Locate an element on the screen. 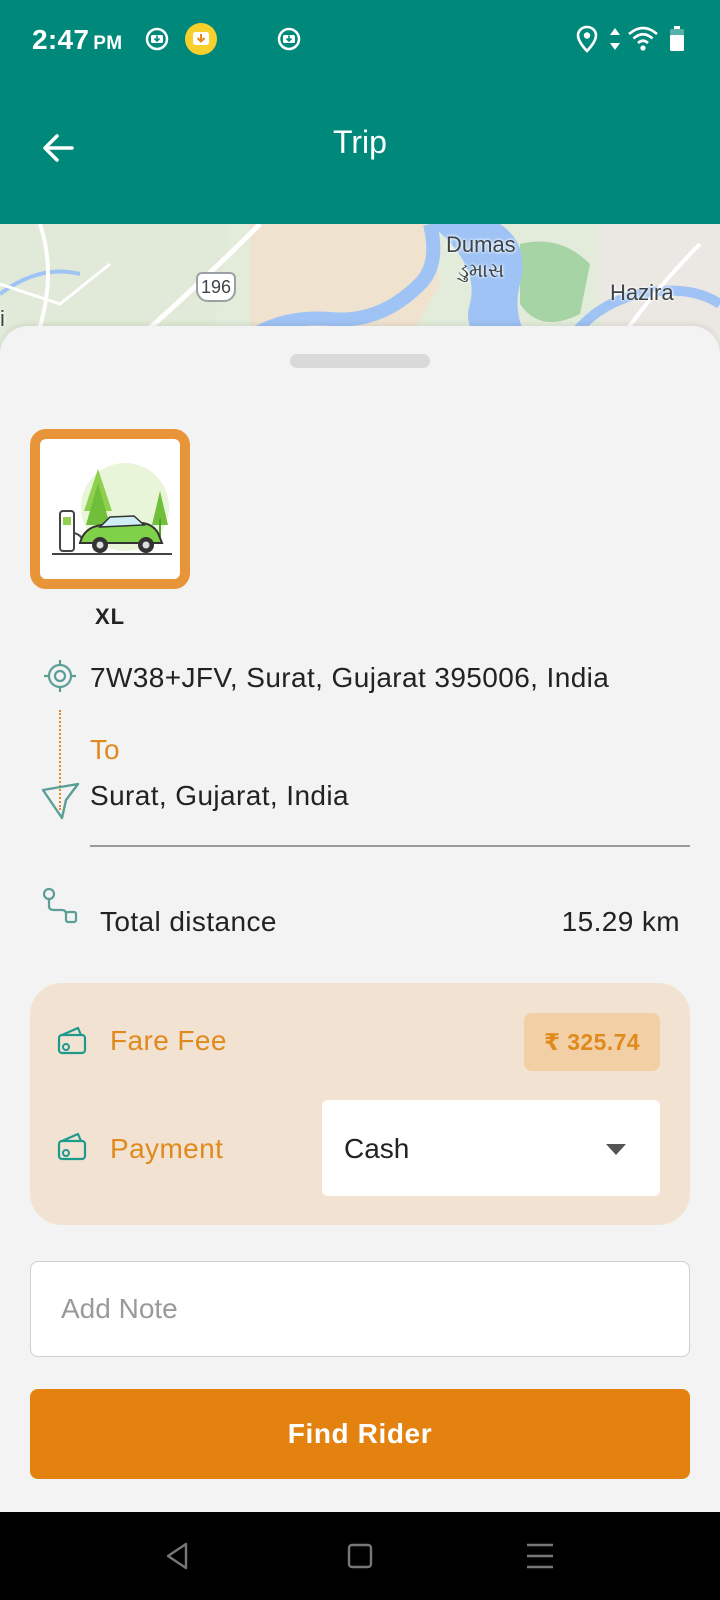 The width and height of the screenshot is (720, 1600). battery-icon is located at coordinates (677, 38).